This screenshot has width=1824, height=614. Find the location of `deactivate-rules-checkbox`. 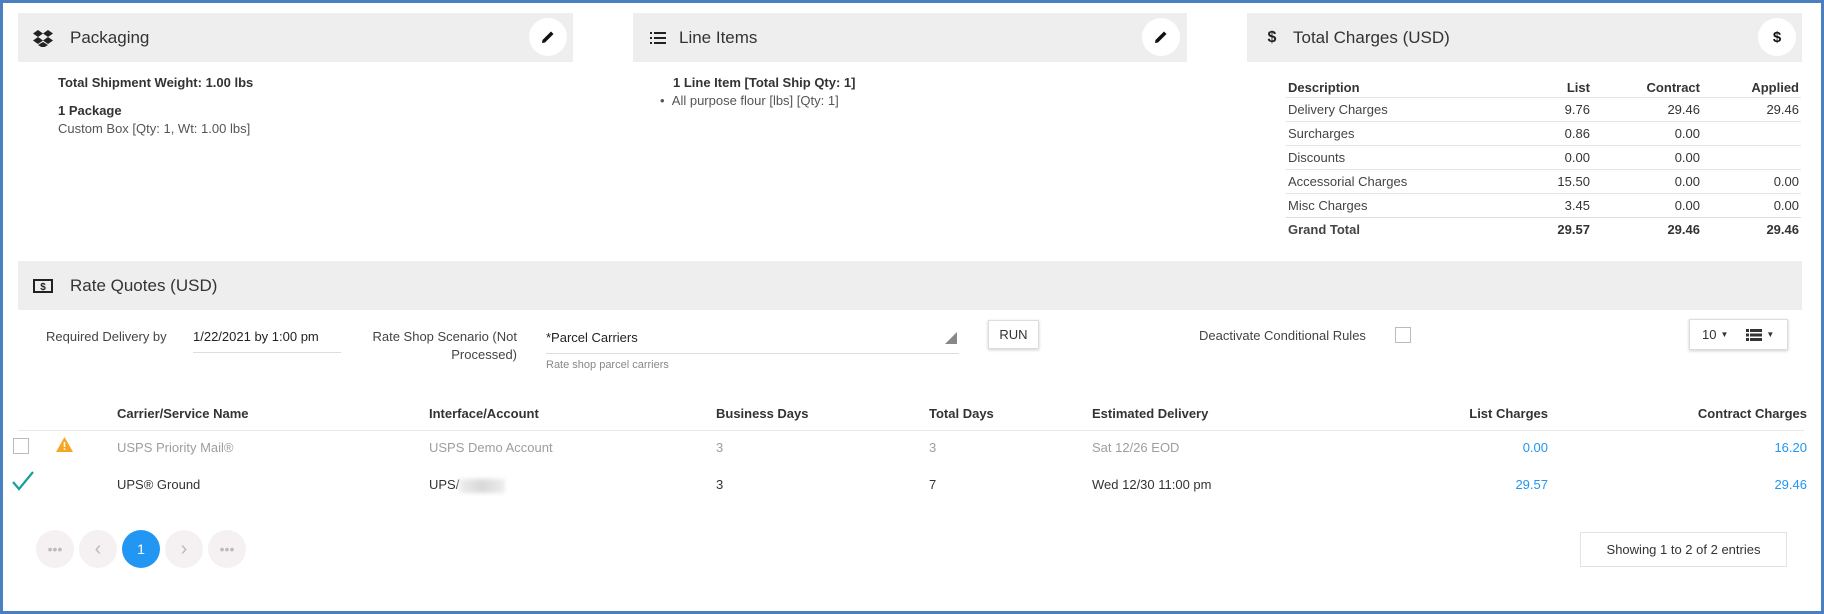

deactivate-rules-checkbox is located at coordinates (1403, 335).